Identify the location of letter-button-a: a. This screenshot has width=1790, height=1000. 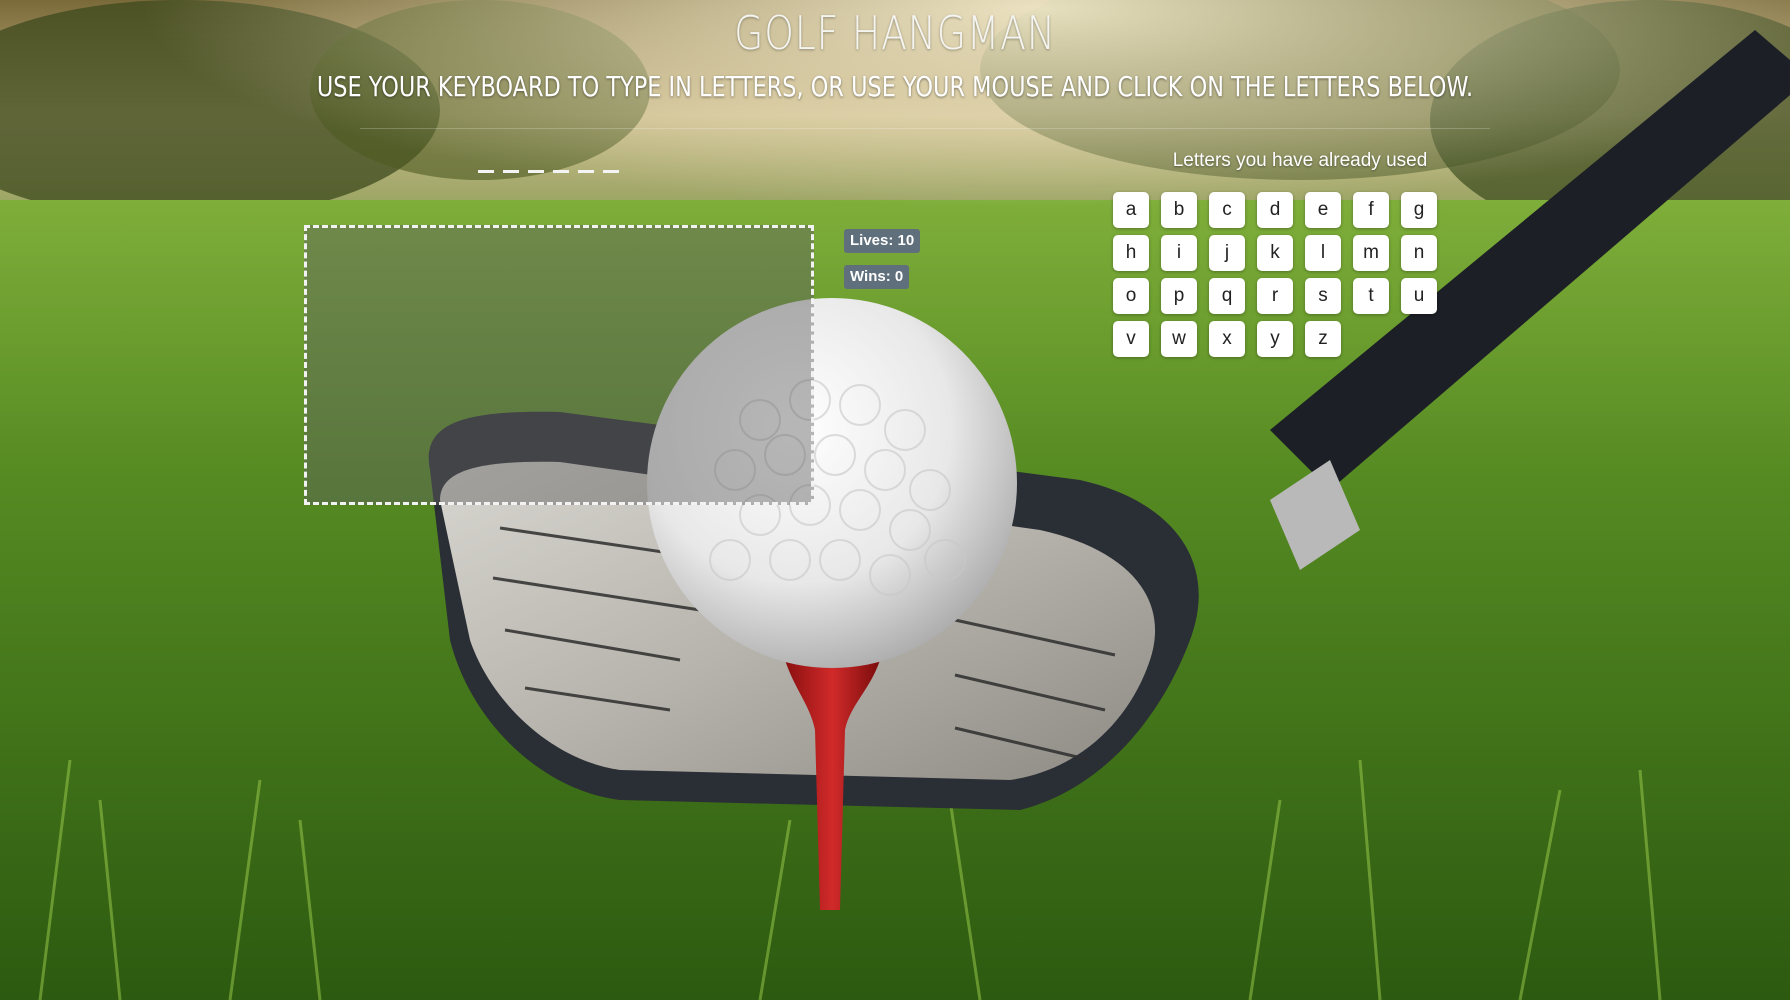
(1131, 210).